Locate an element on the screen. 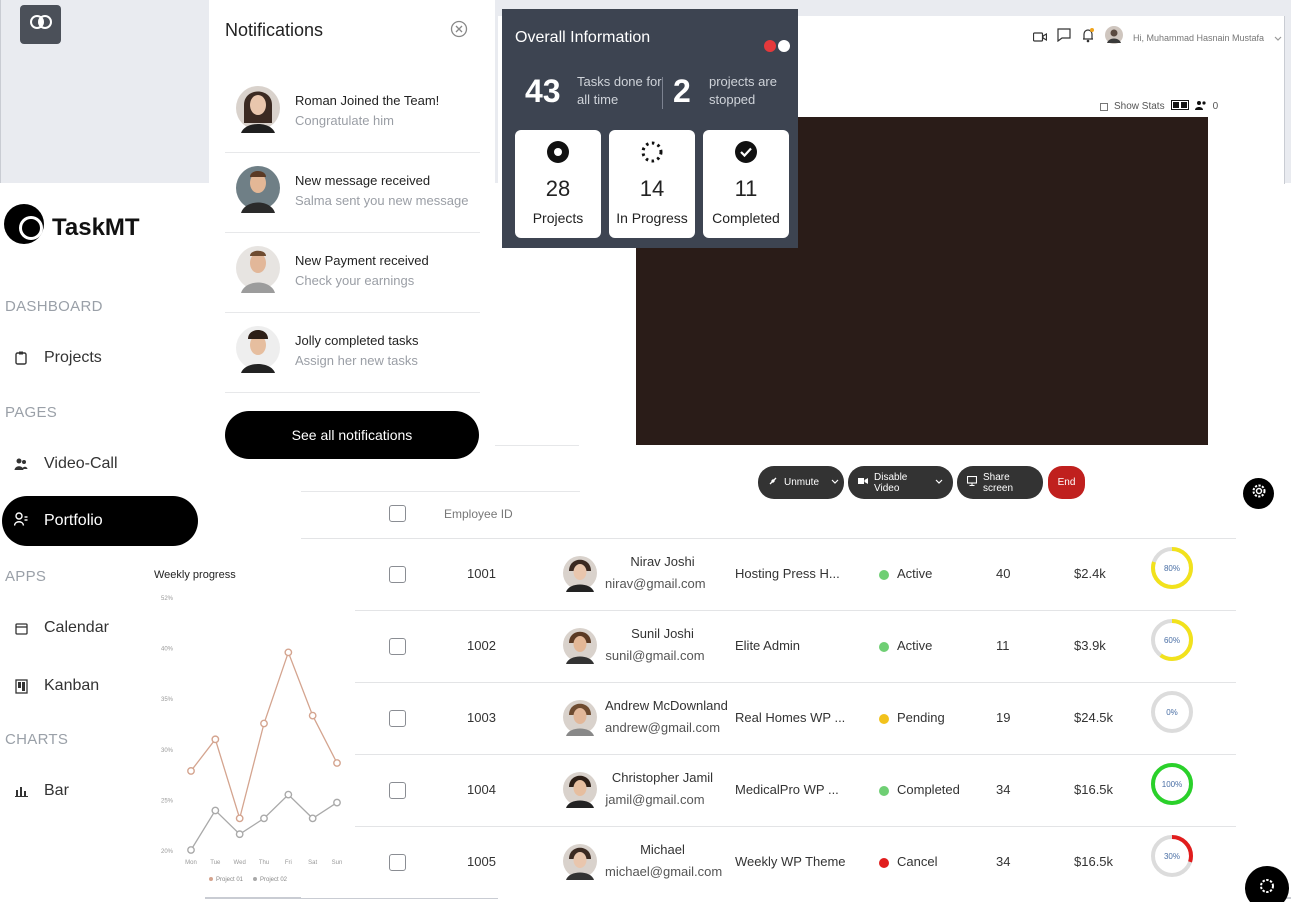 Image resolution: width=1291 pixels, height=902 pixels. task-count: 34 is located at coordinates (1003, 789).